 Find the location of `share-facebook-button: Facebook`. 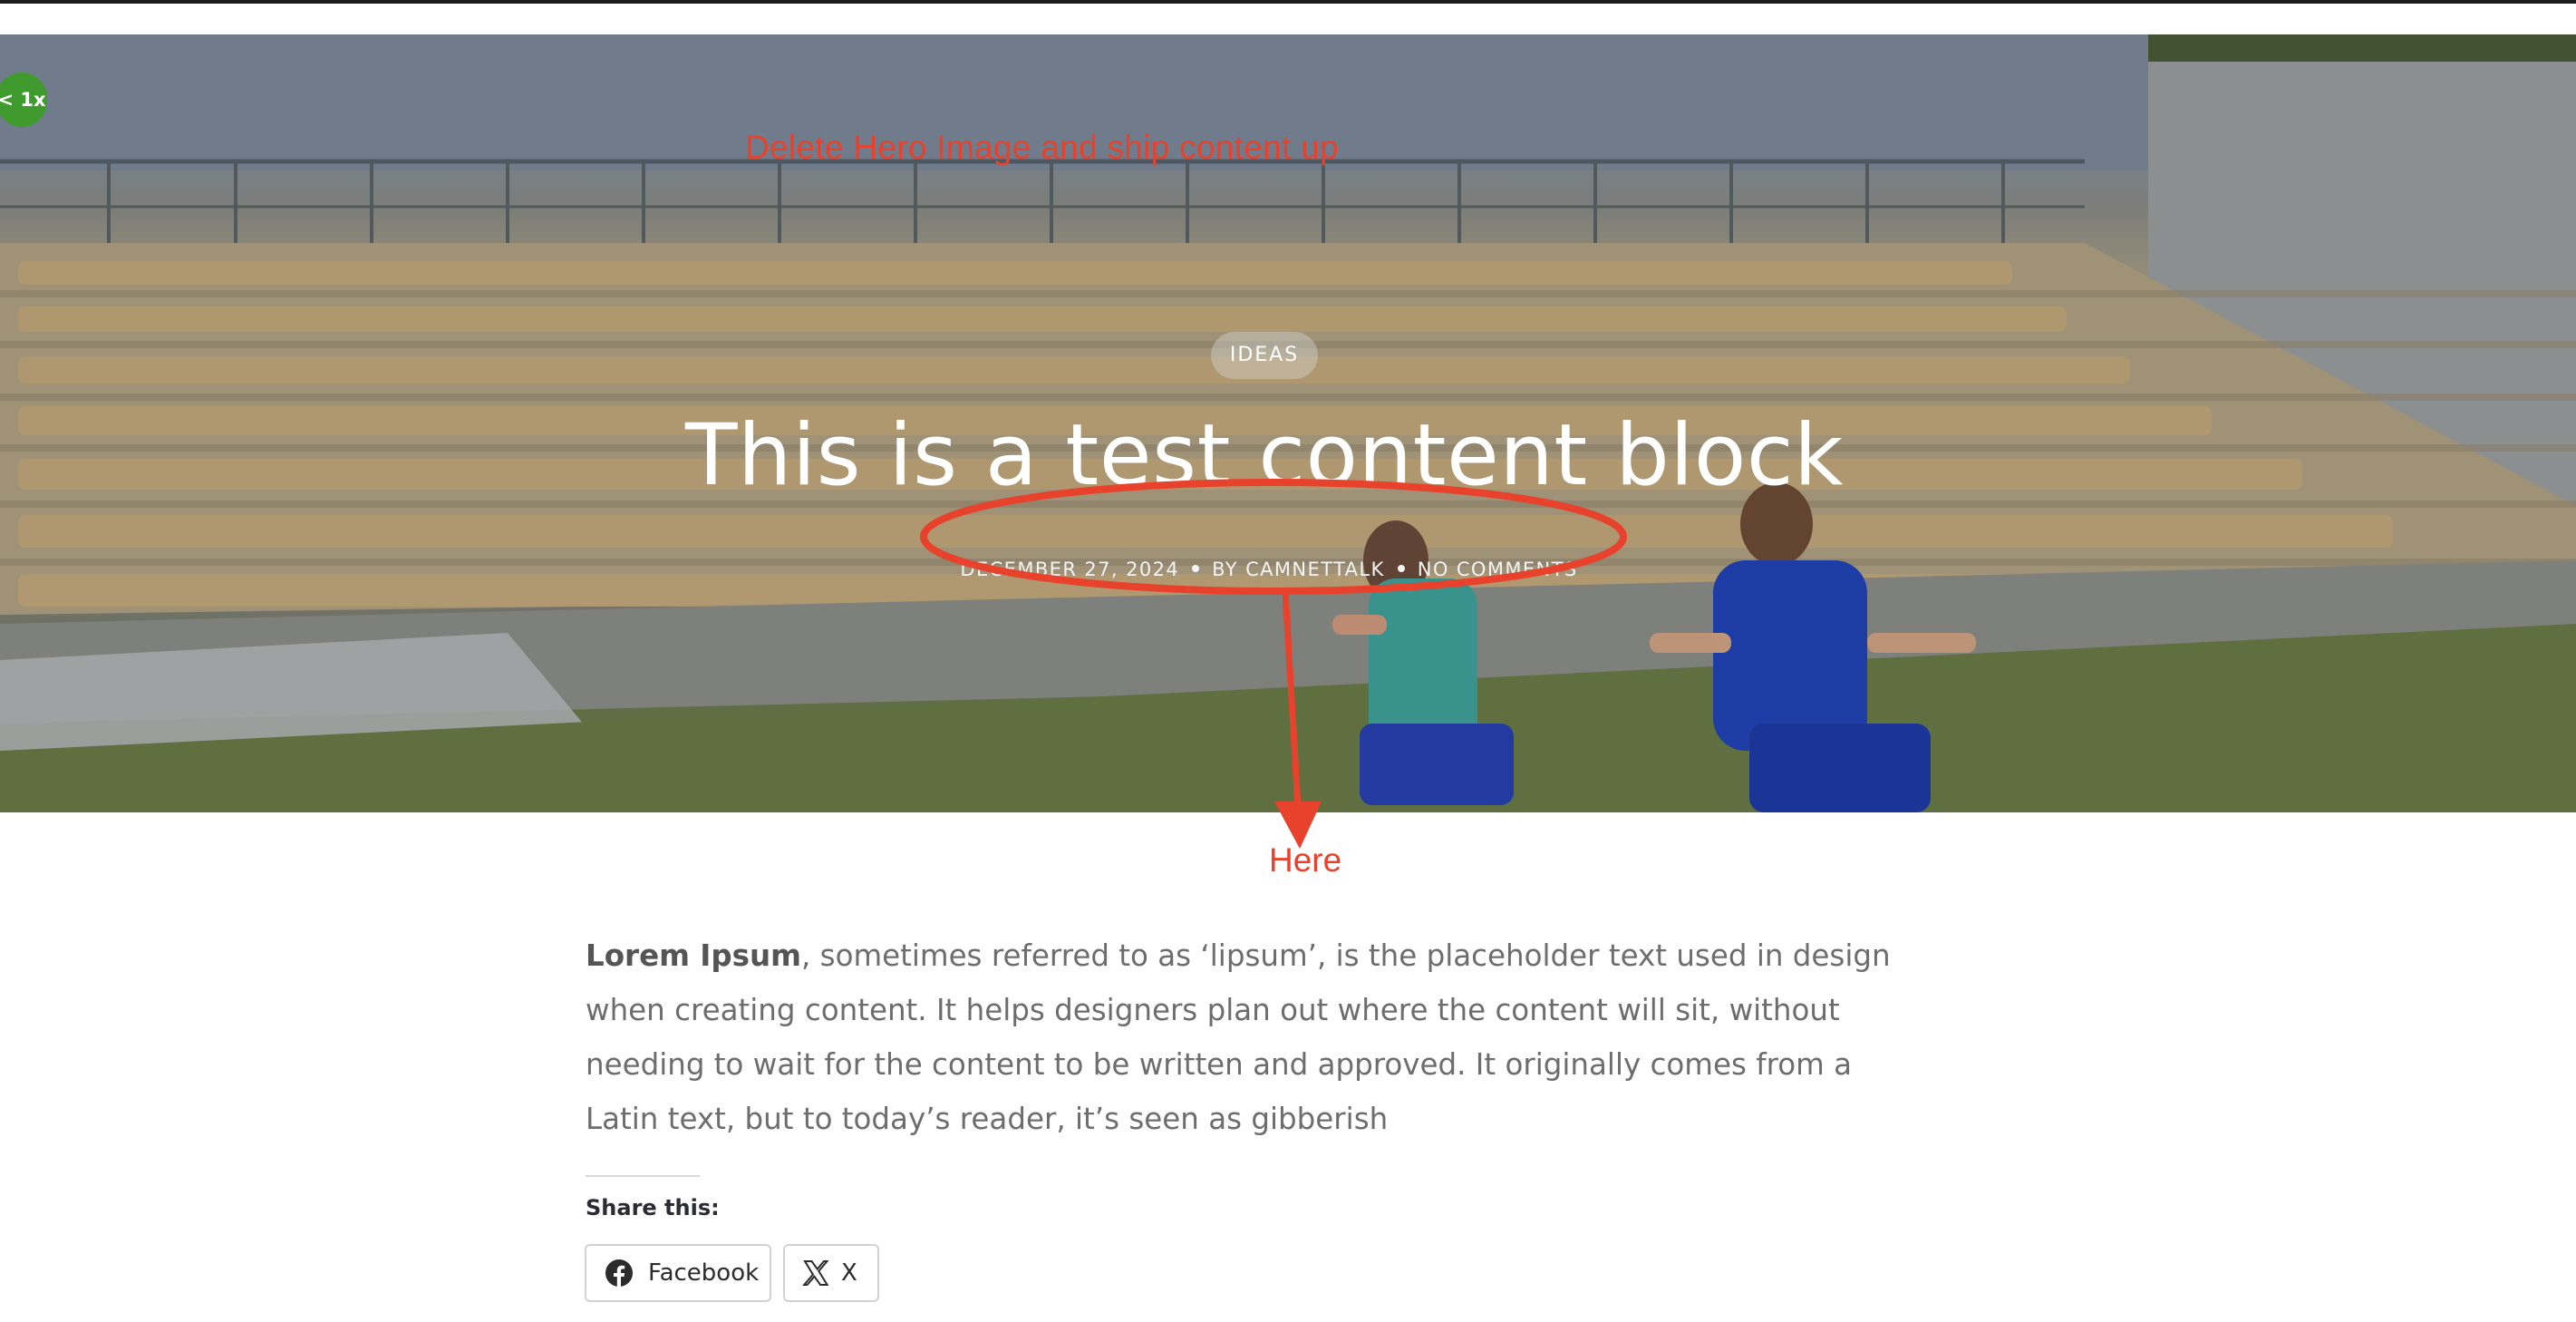

share-facebook-button: Facebook is located at coordinates (678, 1273).